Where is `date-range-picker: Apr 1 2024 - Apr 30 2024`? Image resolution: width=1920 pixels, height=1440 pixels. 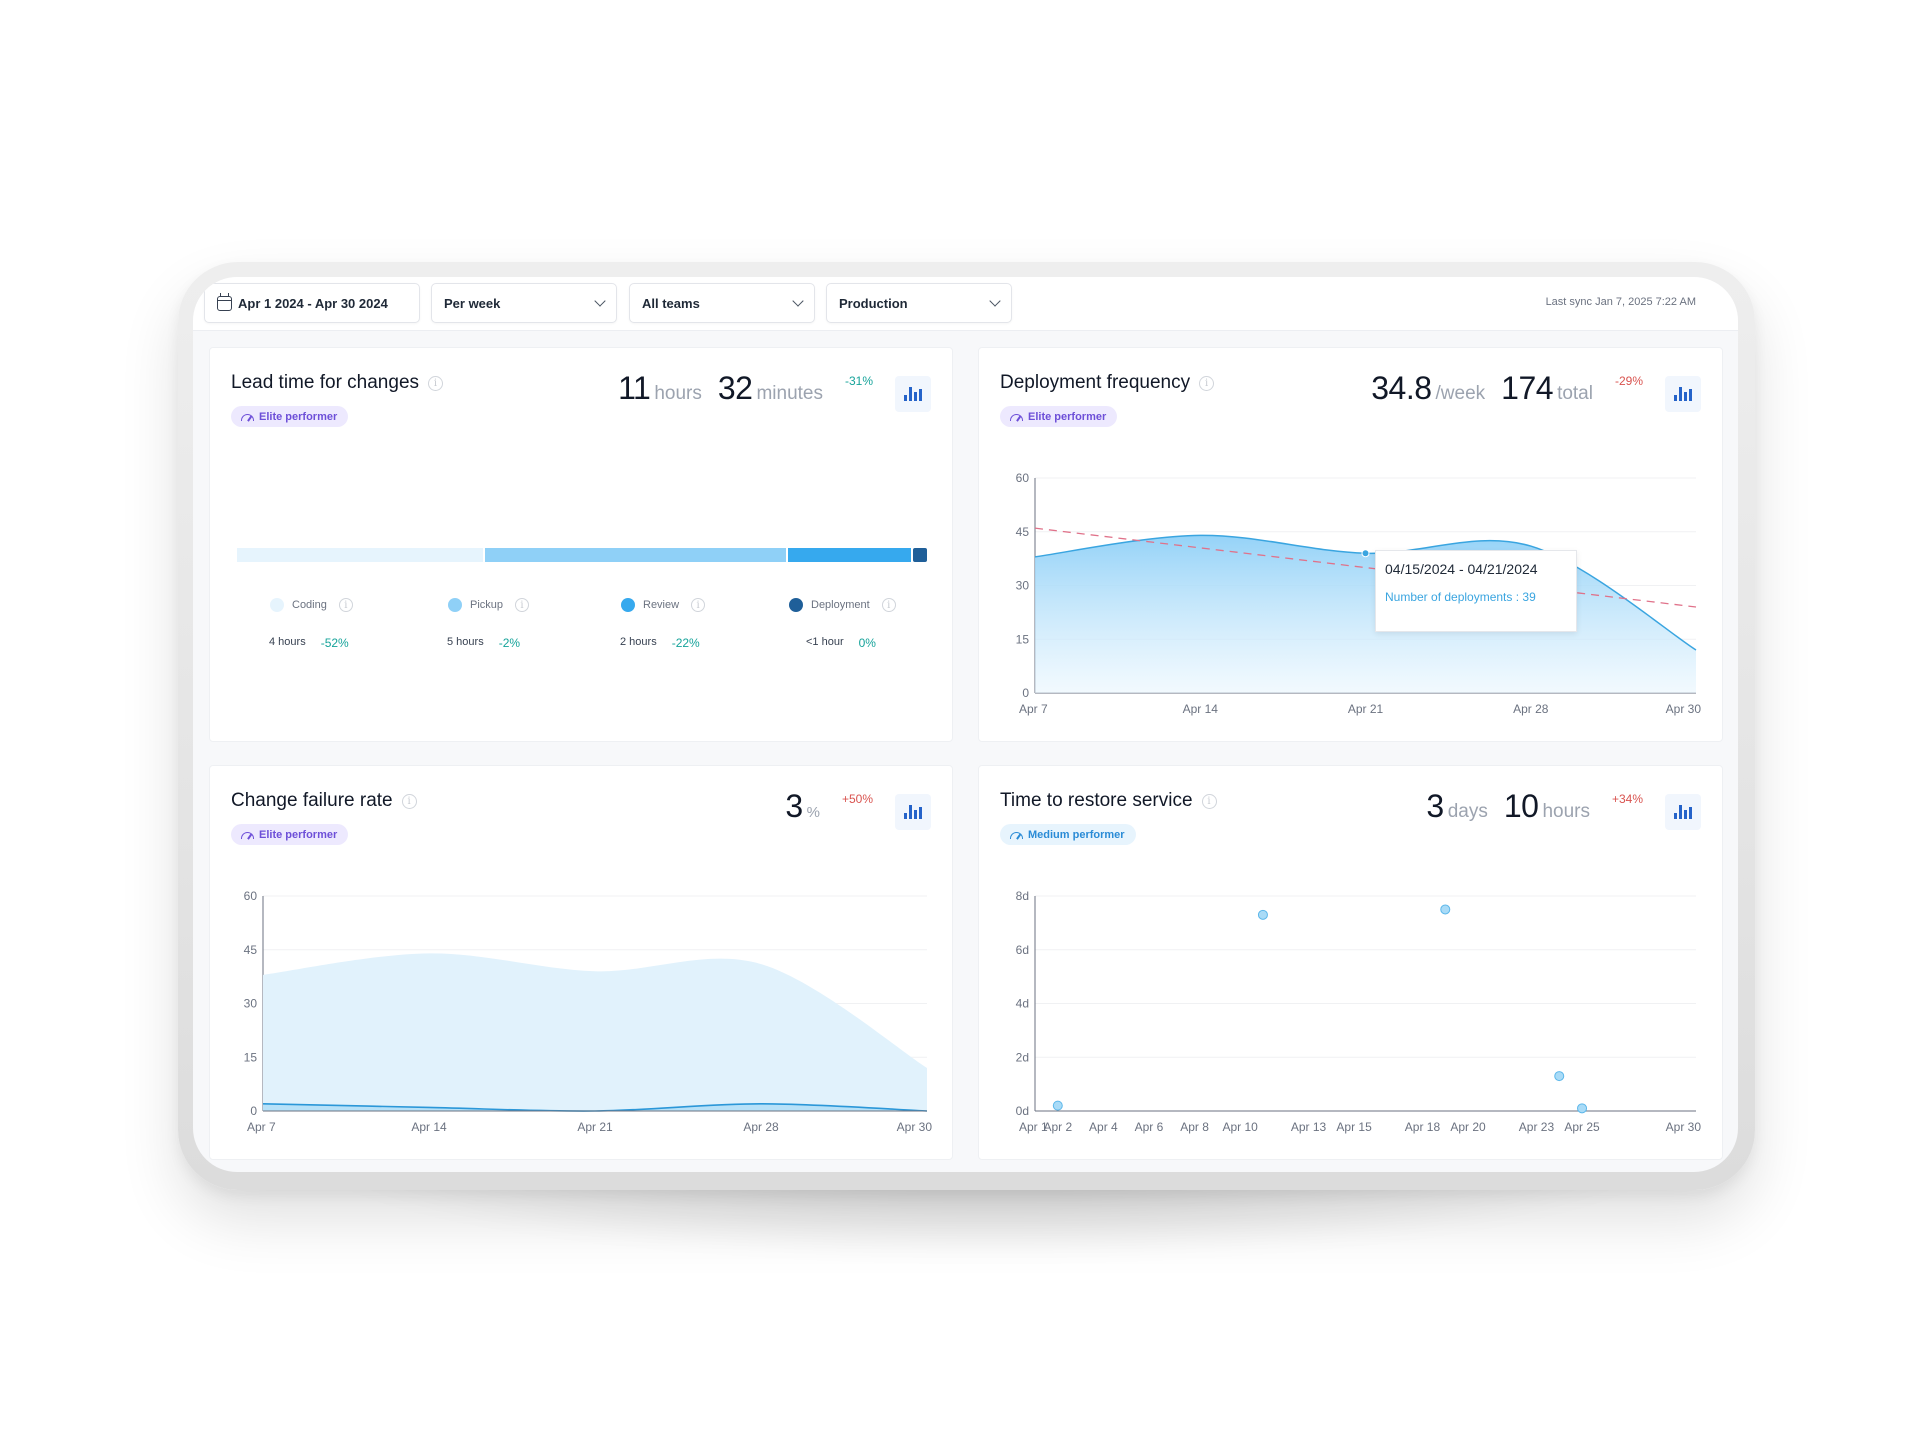 date-range-picker: Apr 1 2024 - Apr 30 2024 is located at coordinates (312, 303).